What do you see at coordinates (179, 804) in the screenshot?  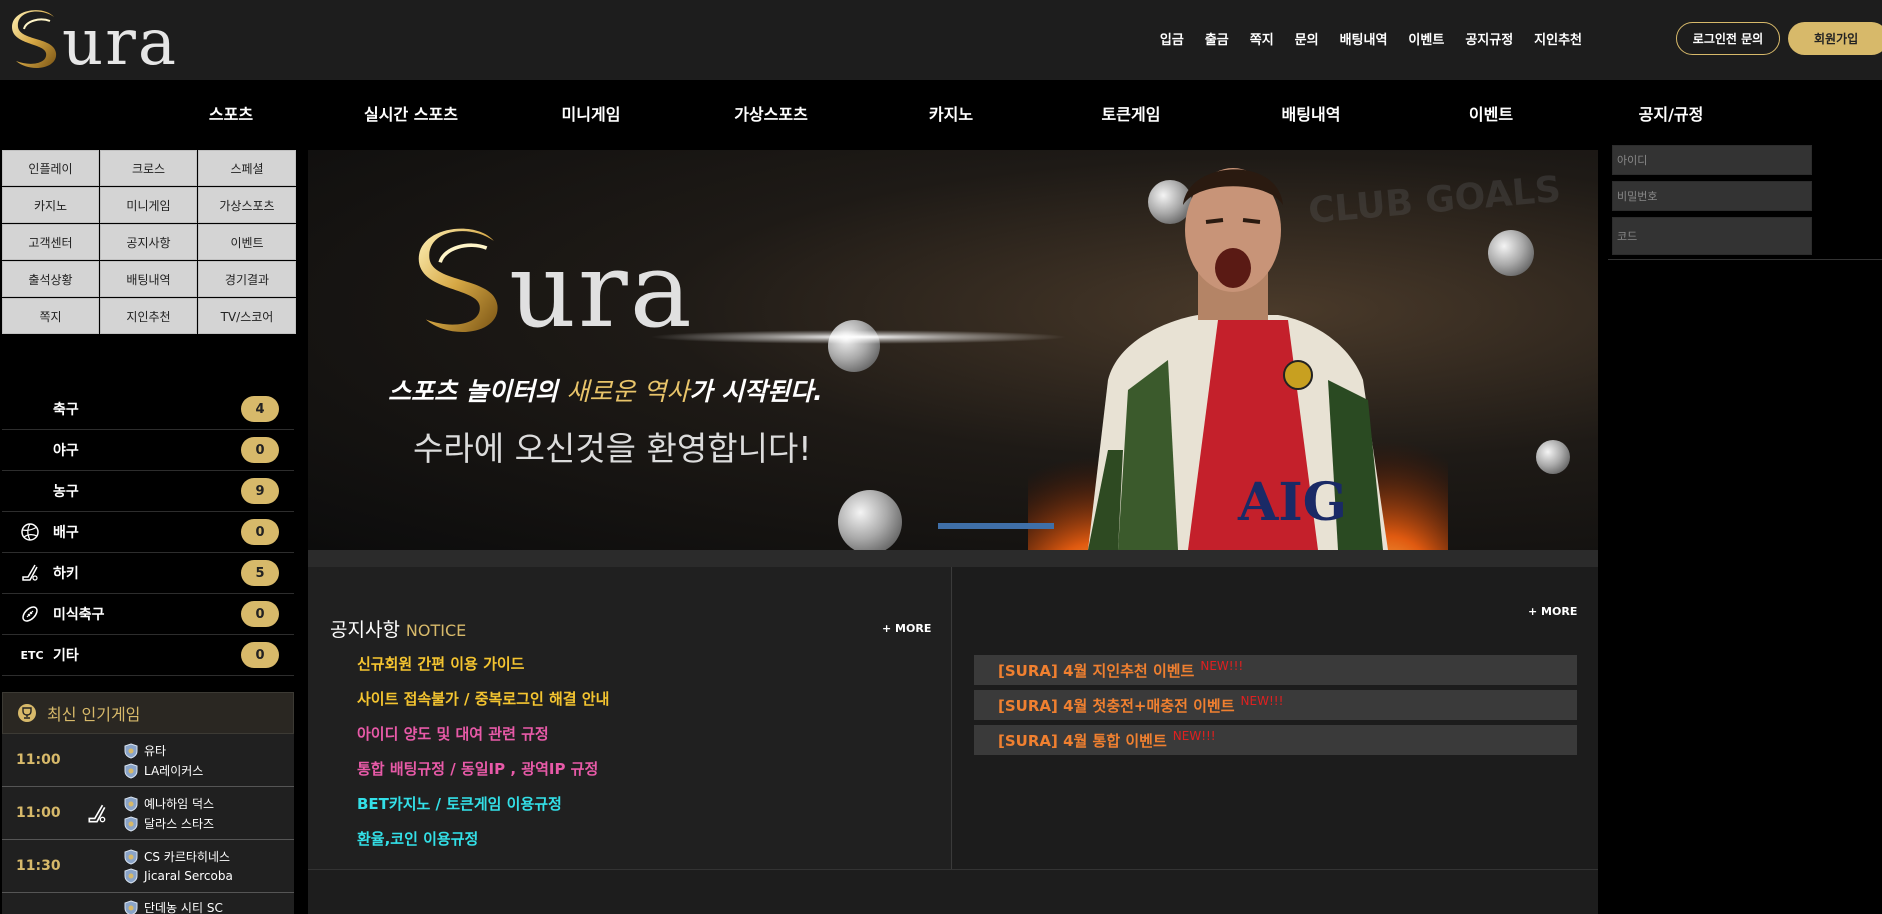 I see `team-home-name: 예나하임 덕스` at bounding box center [179, 804].